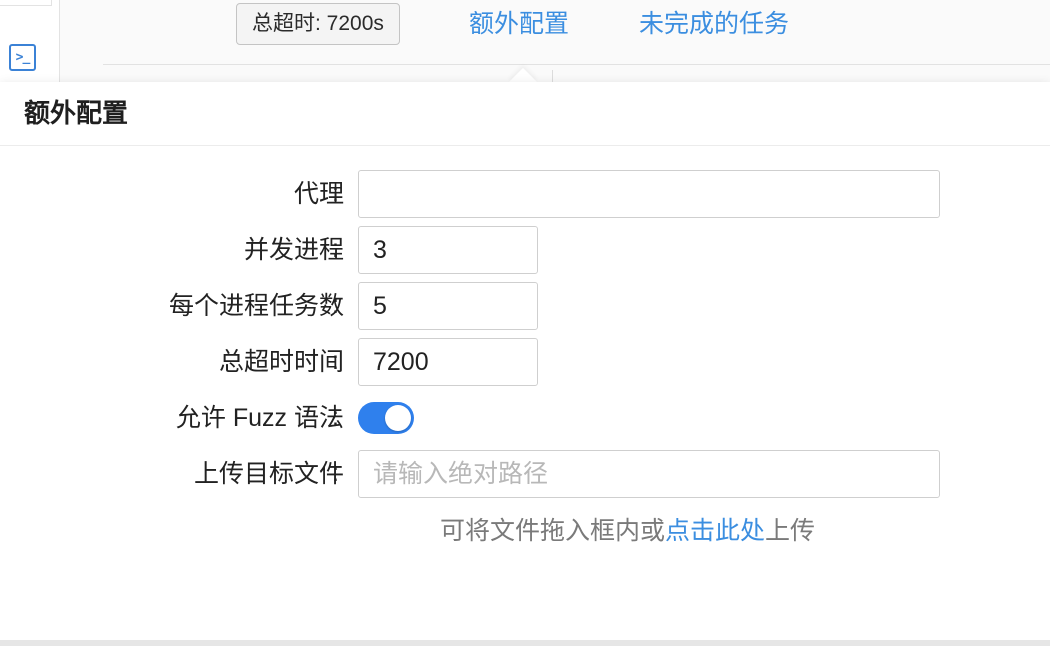 The image size is (1050, 646). I want to click on allow-fuzz-toggle, so click(386, 418).